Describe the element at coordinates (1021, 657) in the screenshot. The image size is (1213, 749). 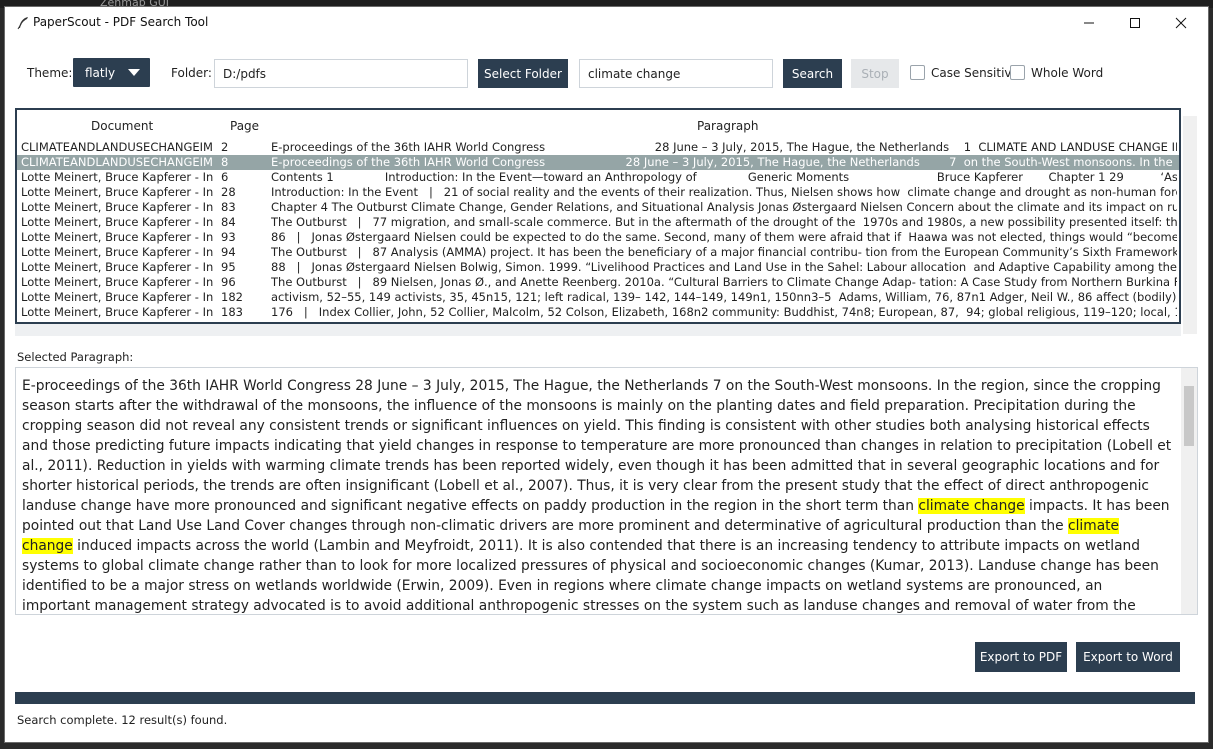
I see `export-pdf-button: Export to PDF` at that location.